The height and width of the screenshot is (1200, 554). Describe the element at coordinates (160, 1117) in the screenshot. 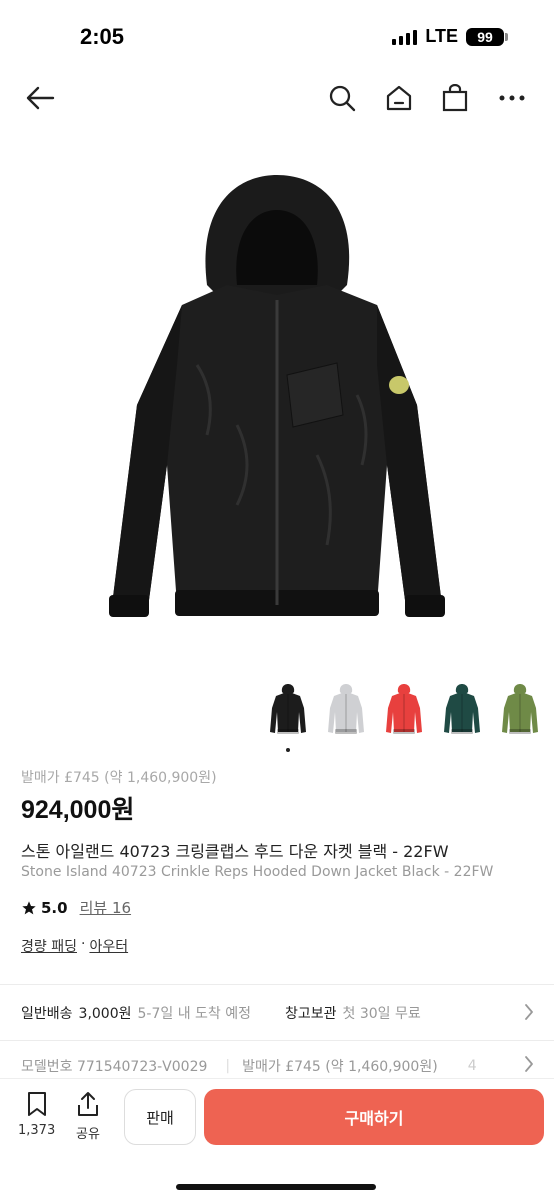

I see `sell-button: 판매` at that location.